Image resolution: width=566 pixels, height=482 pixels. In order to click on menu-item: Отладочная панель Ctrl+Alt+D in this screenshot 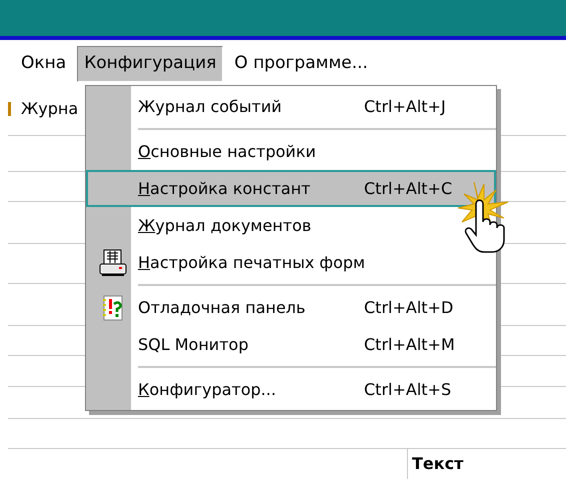, I will do `click(291, 307)`.